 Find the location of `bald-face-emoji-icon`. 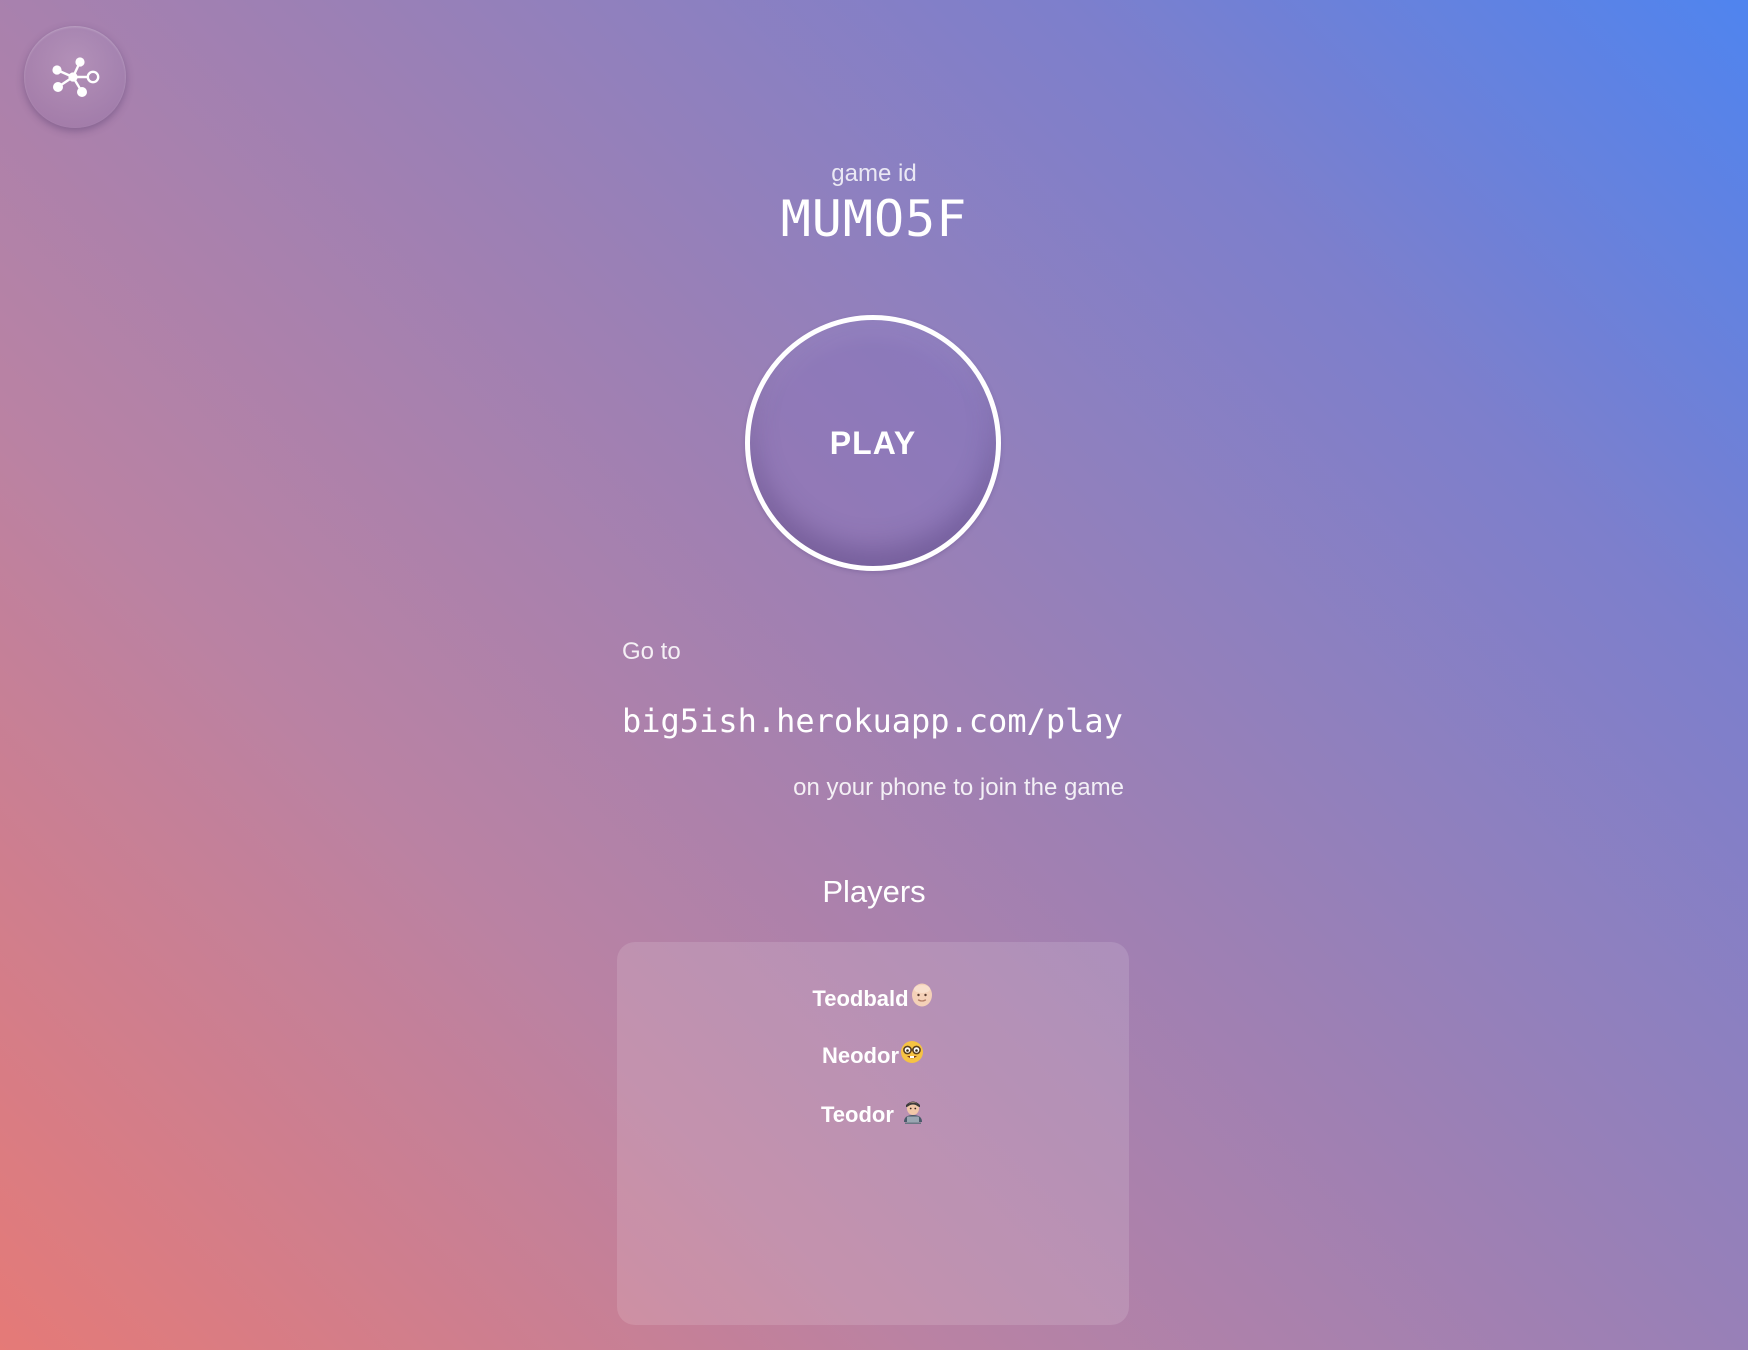

bald-face-emoji-icon is located at coordinates (922, 999).